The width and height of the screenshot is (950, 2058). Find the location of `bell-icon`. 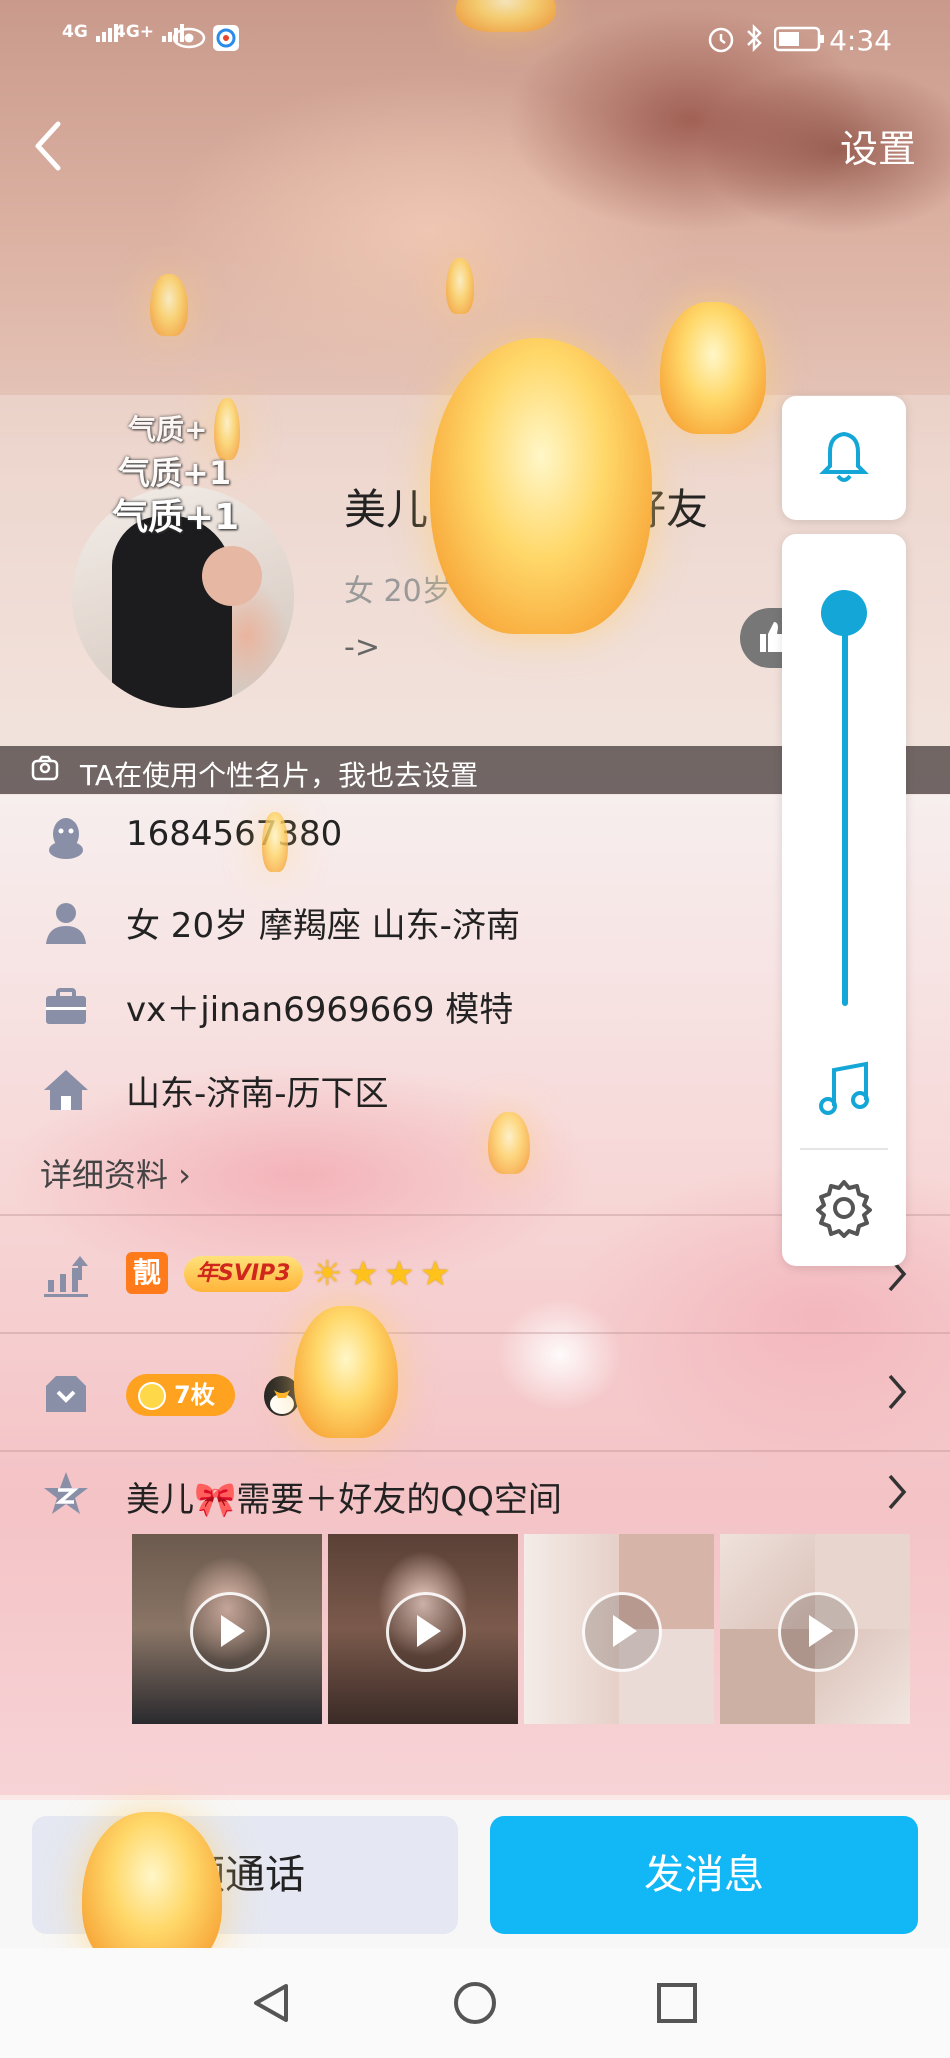

bell-icon is located at coordinates (844, 456).